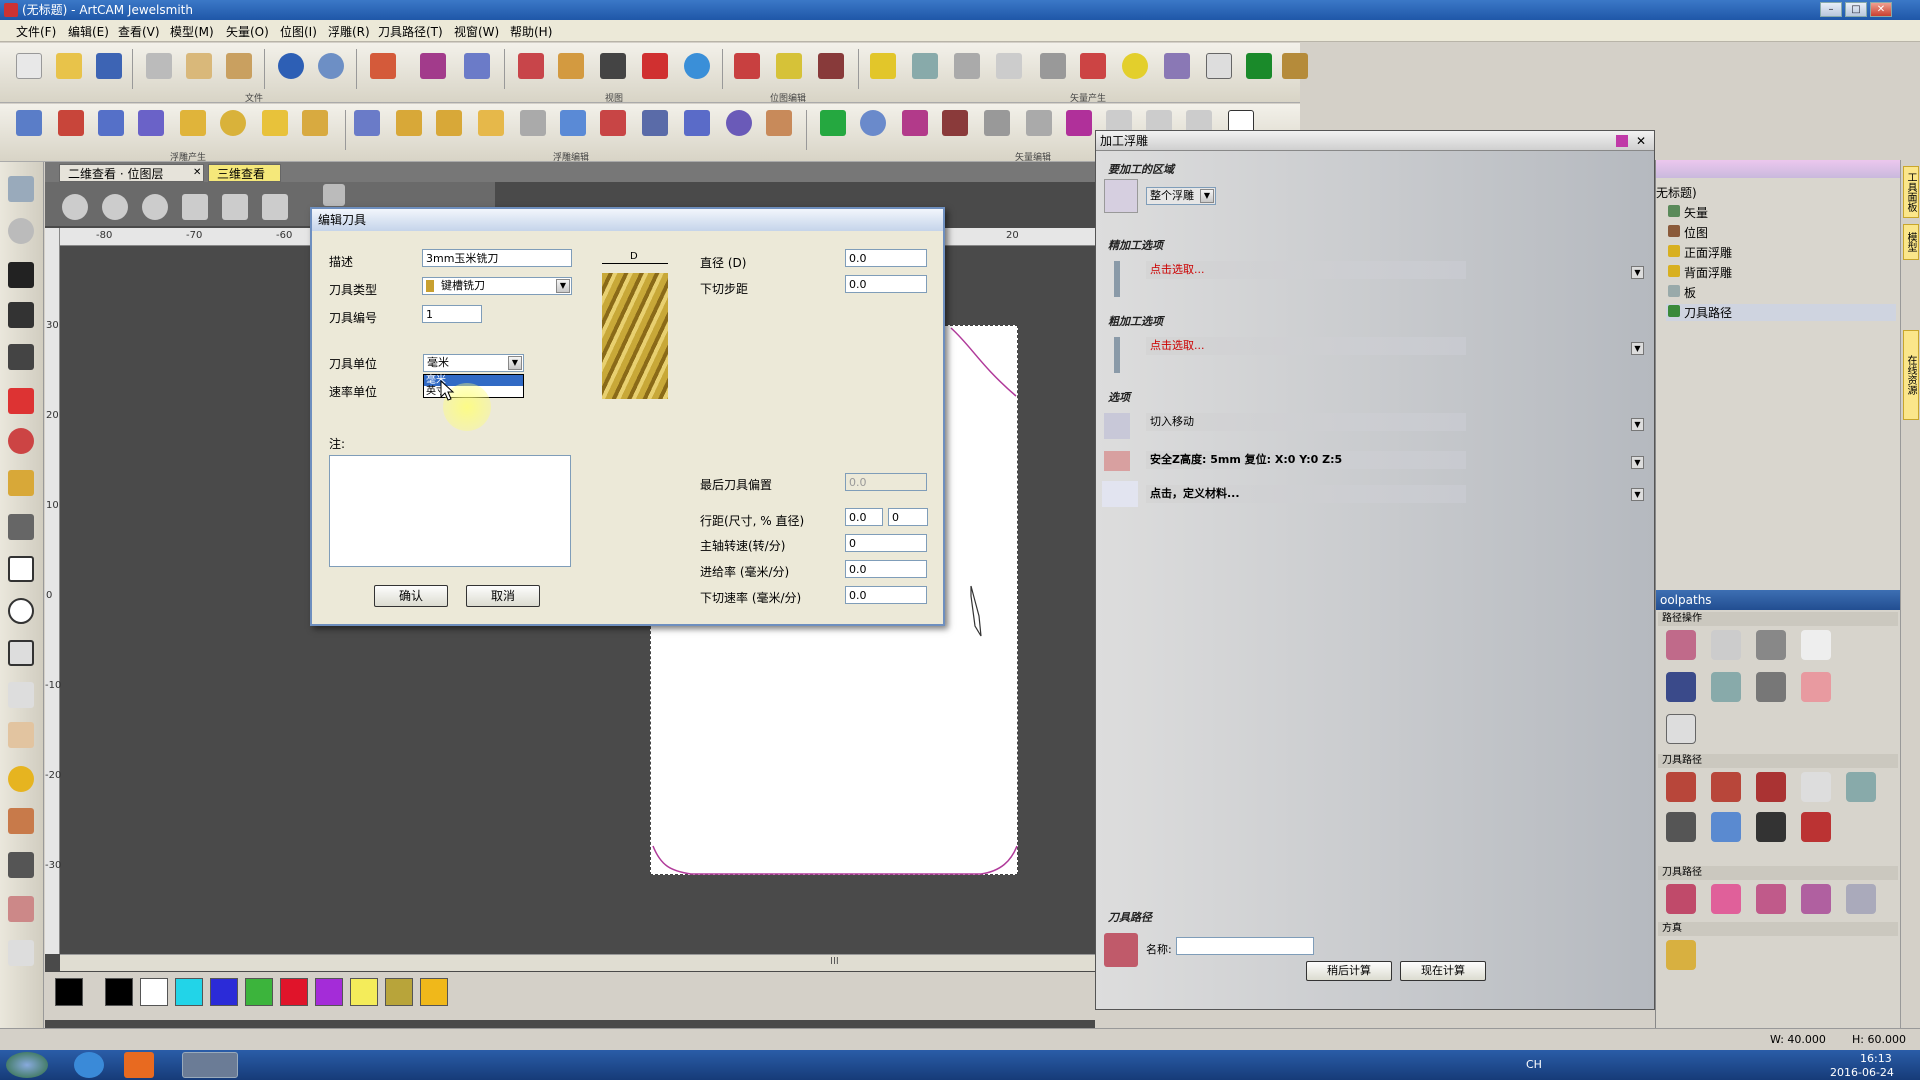  Describe the element at coordinates (1687, 212) in the screenshot. I see `tree-item-vectors: 矢量` at that location.